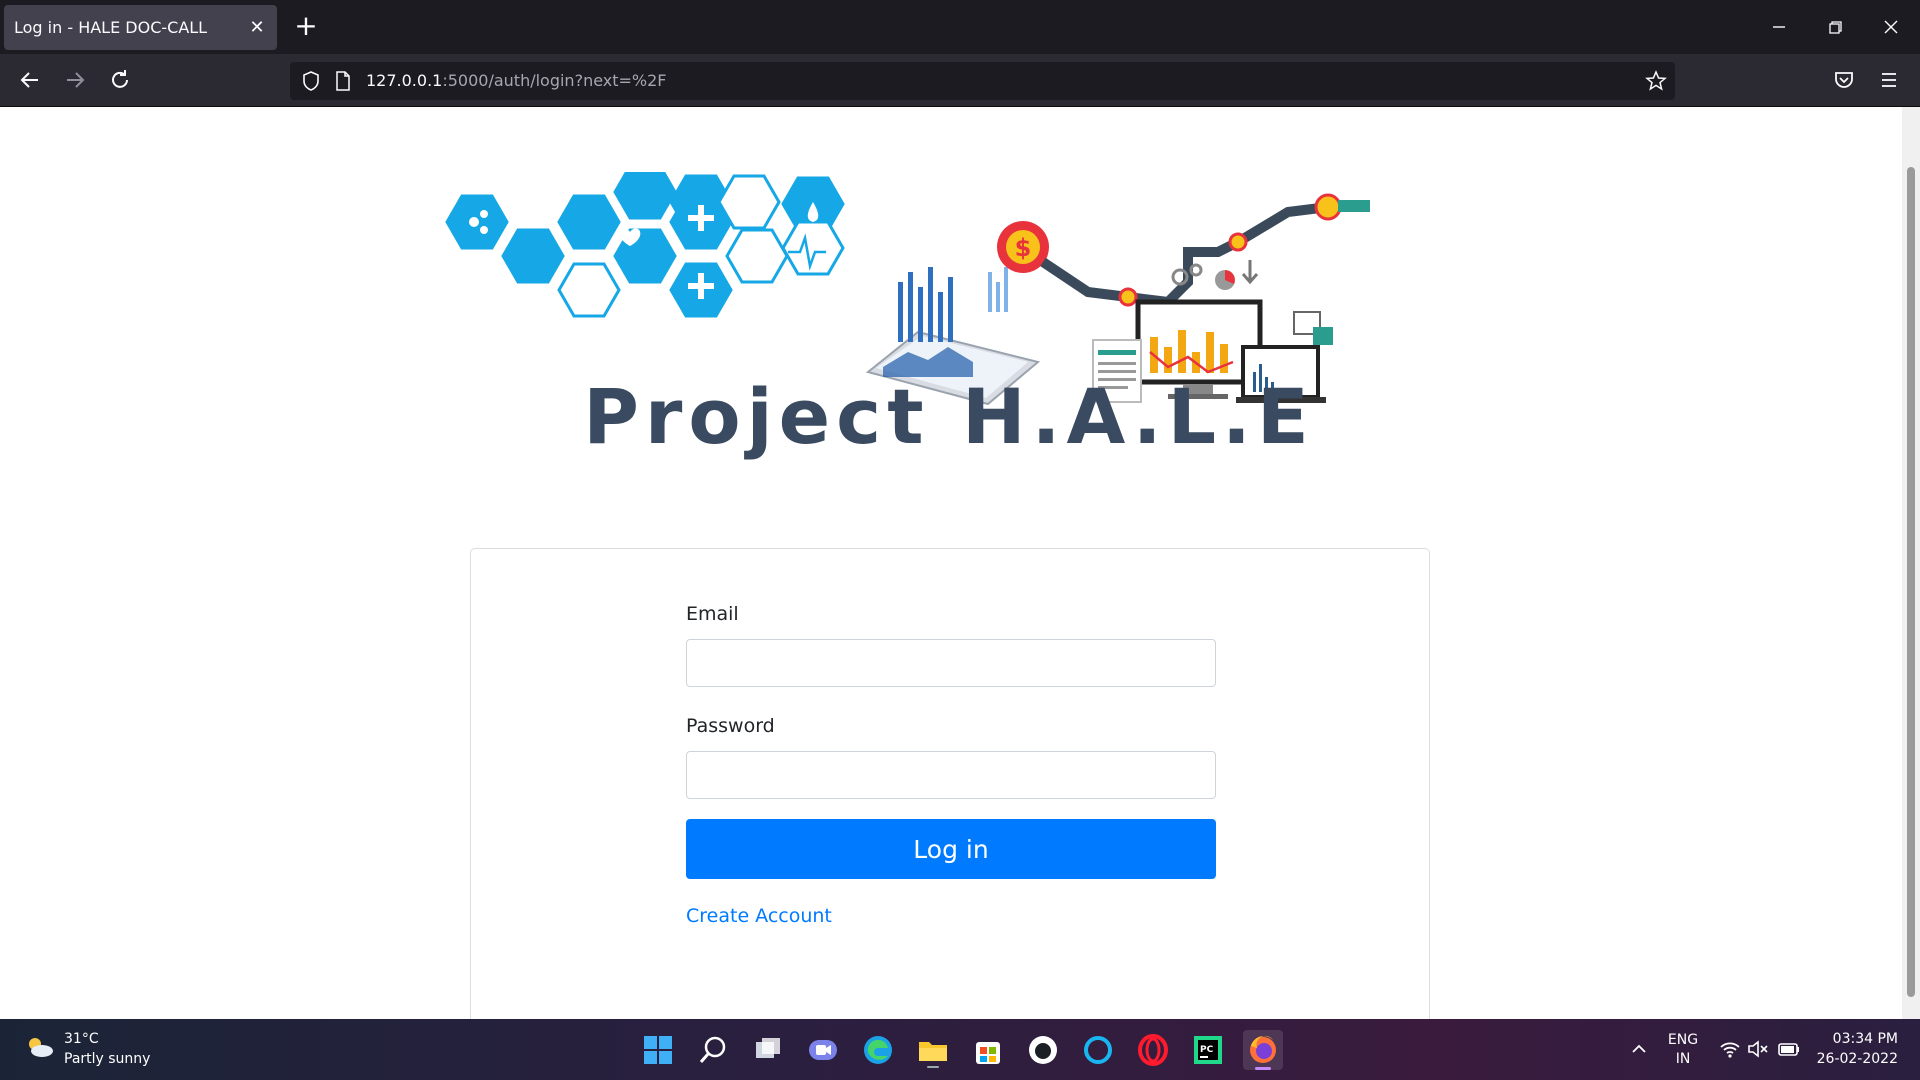 Image resolution: width=1920 pixels, height=1080 pixels. What do you see at coordinates (1639, 1049) in the screenshot?
I see `show-hidden-icons-chevron-up-icon` at bounding box center [1639, 1049].